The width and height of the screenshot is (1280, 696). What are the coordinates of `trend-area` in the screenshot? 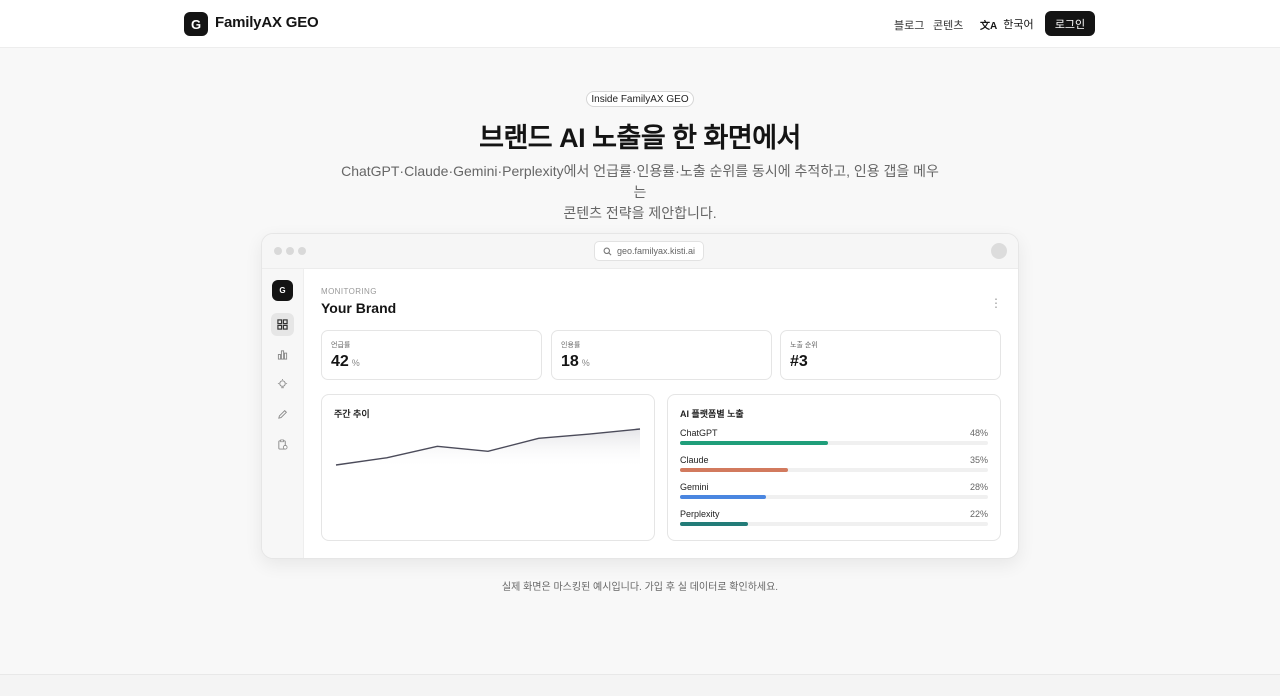 It's located at (488, 449).